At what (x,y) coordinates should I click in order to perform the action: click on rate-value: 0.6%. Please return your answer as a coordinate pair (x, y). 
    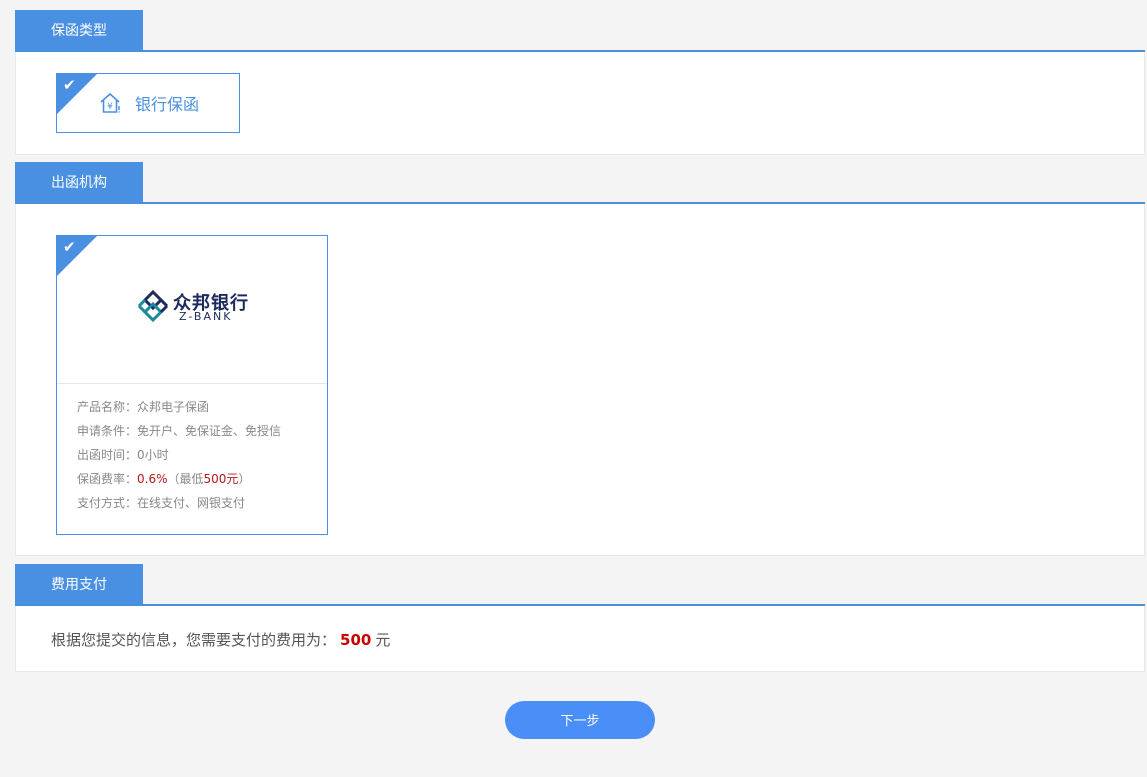
    Looking at the image, I should click on (152, 479).